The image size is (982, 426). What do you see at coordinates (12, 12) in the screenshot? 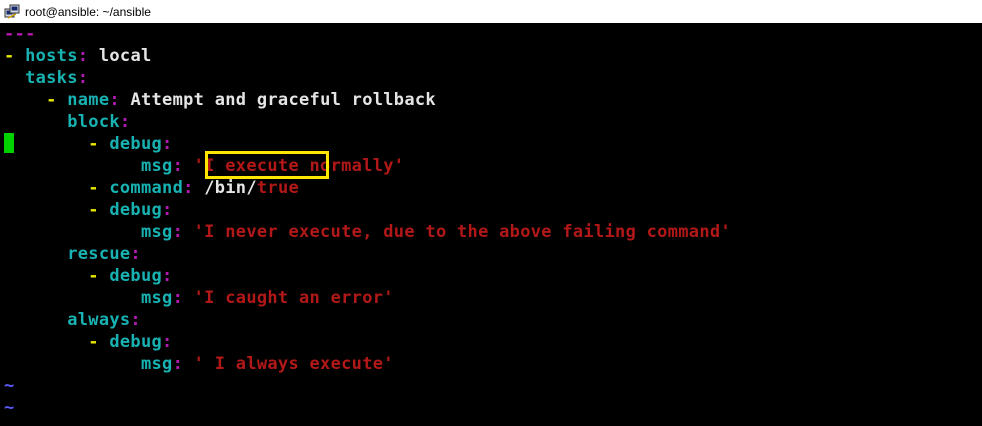
I see `putty-icon` at bounding box center [12, 12].